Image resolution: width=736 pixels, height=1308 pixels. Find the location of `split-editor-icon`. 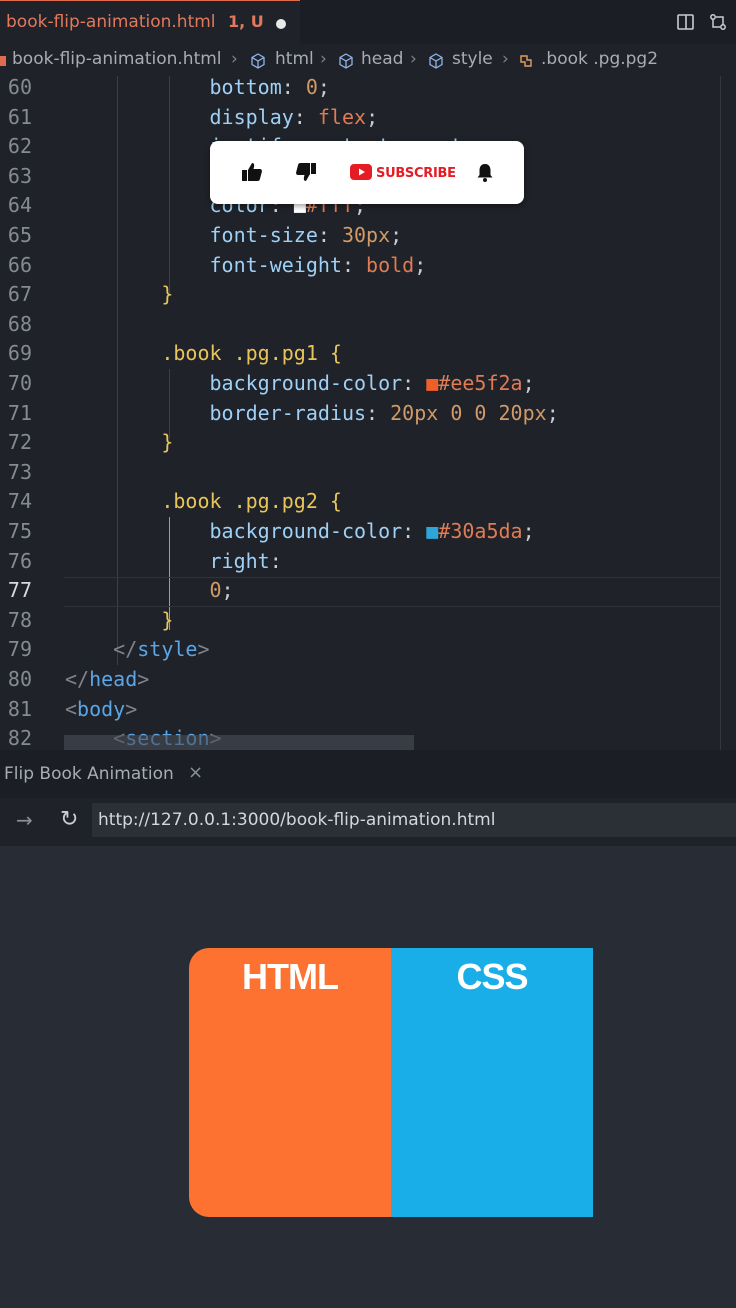

split-editor-icon is located at coordinates (686, 22).